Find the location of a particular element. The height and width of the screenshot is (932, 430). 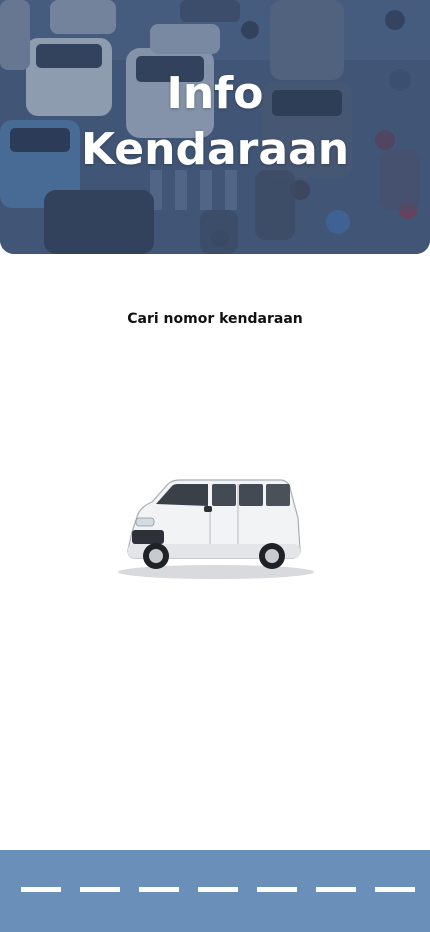

search-vehicle-number-link: Cari nomor kendaraan is located at coordinates (215, 319).